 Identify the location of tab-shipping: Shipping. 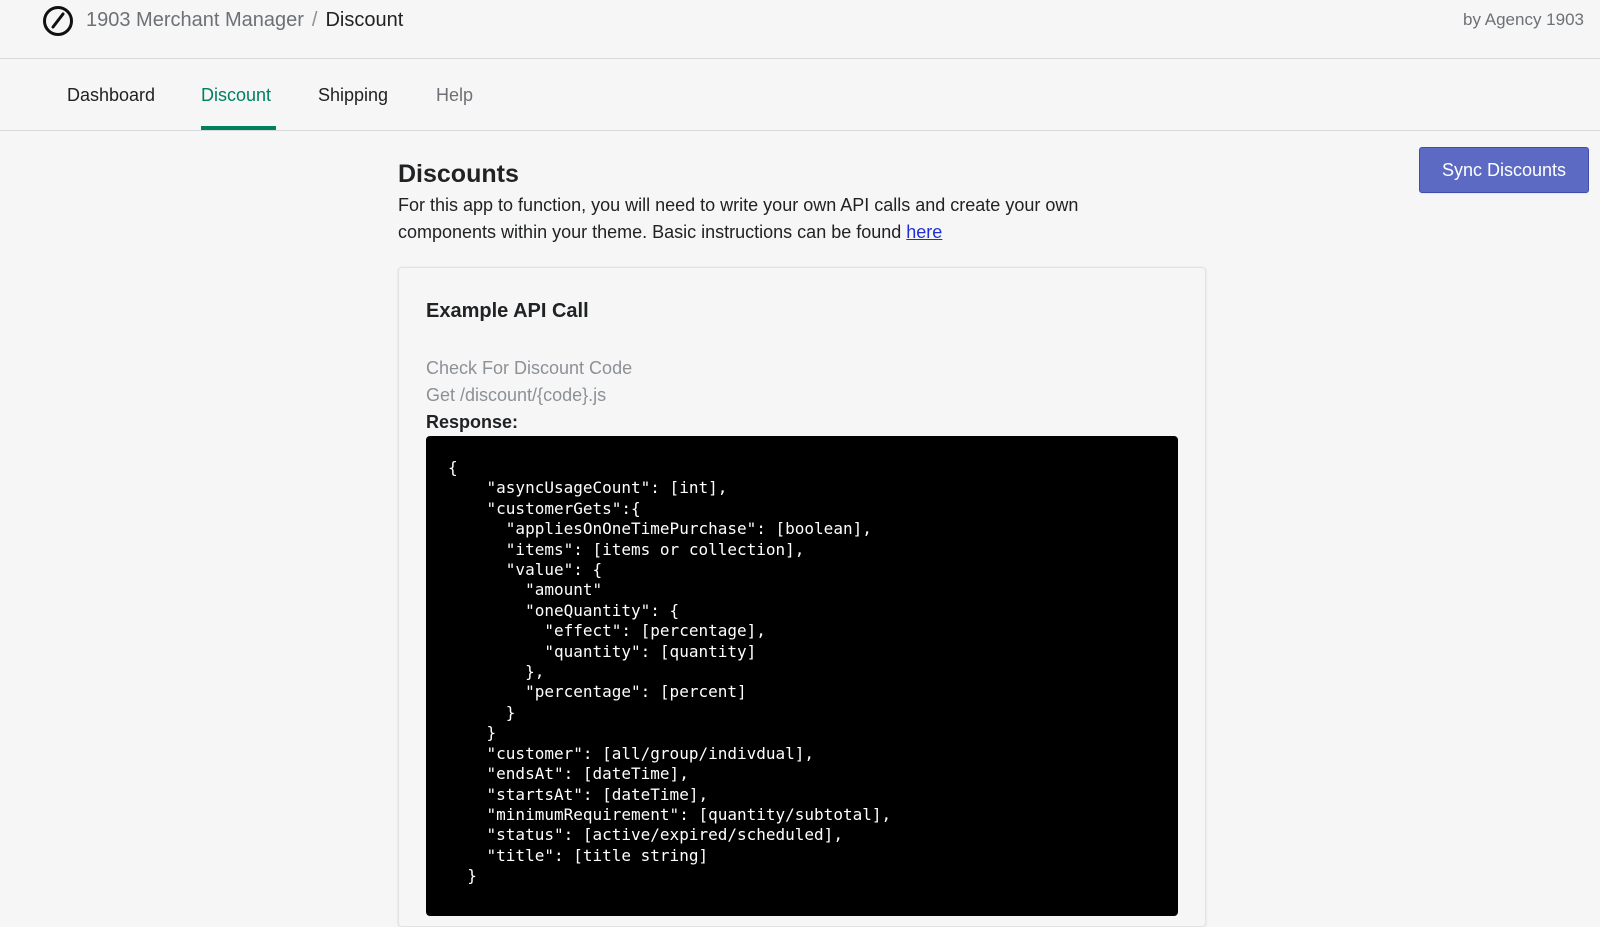
(353, 95).